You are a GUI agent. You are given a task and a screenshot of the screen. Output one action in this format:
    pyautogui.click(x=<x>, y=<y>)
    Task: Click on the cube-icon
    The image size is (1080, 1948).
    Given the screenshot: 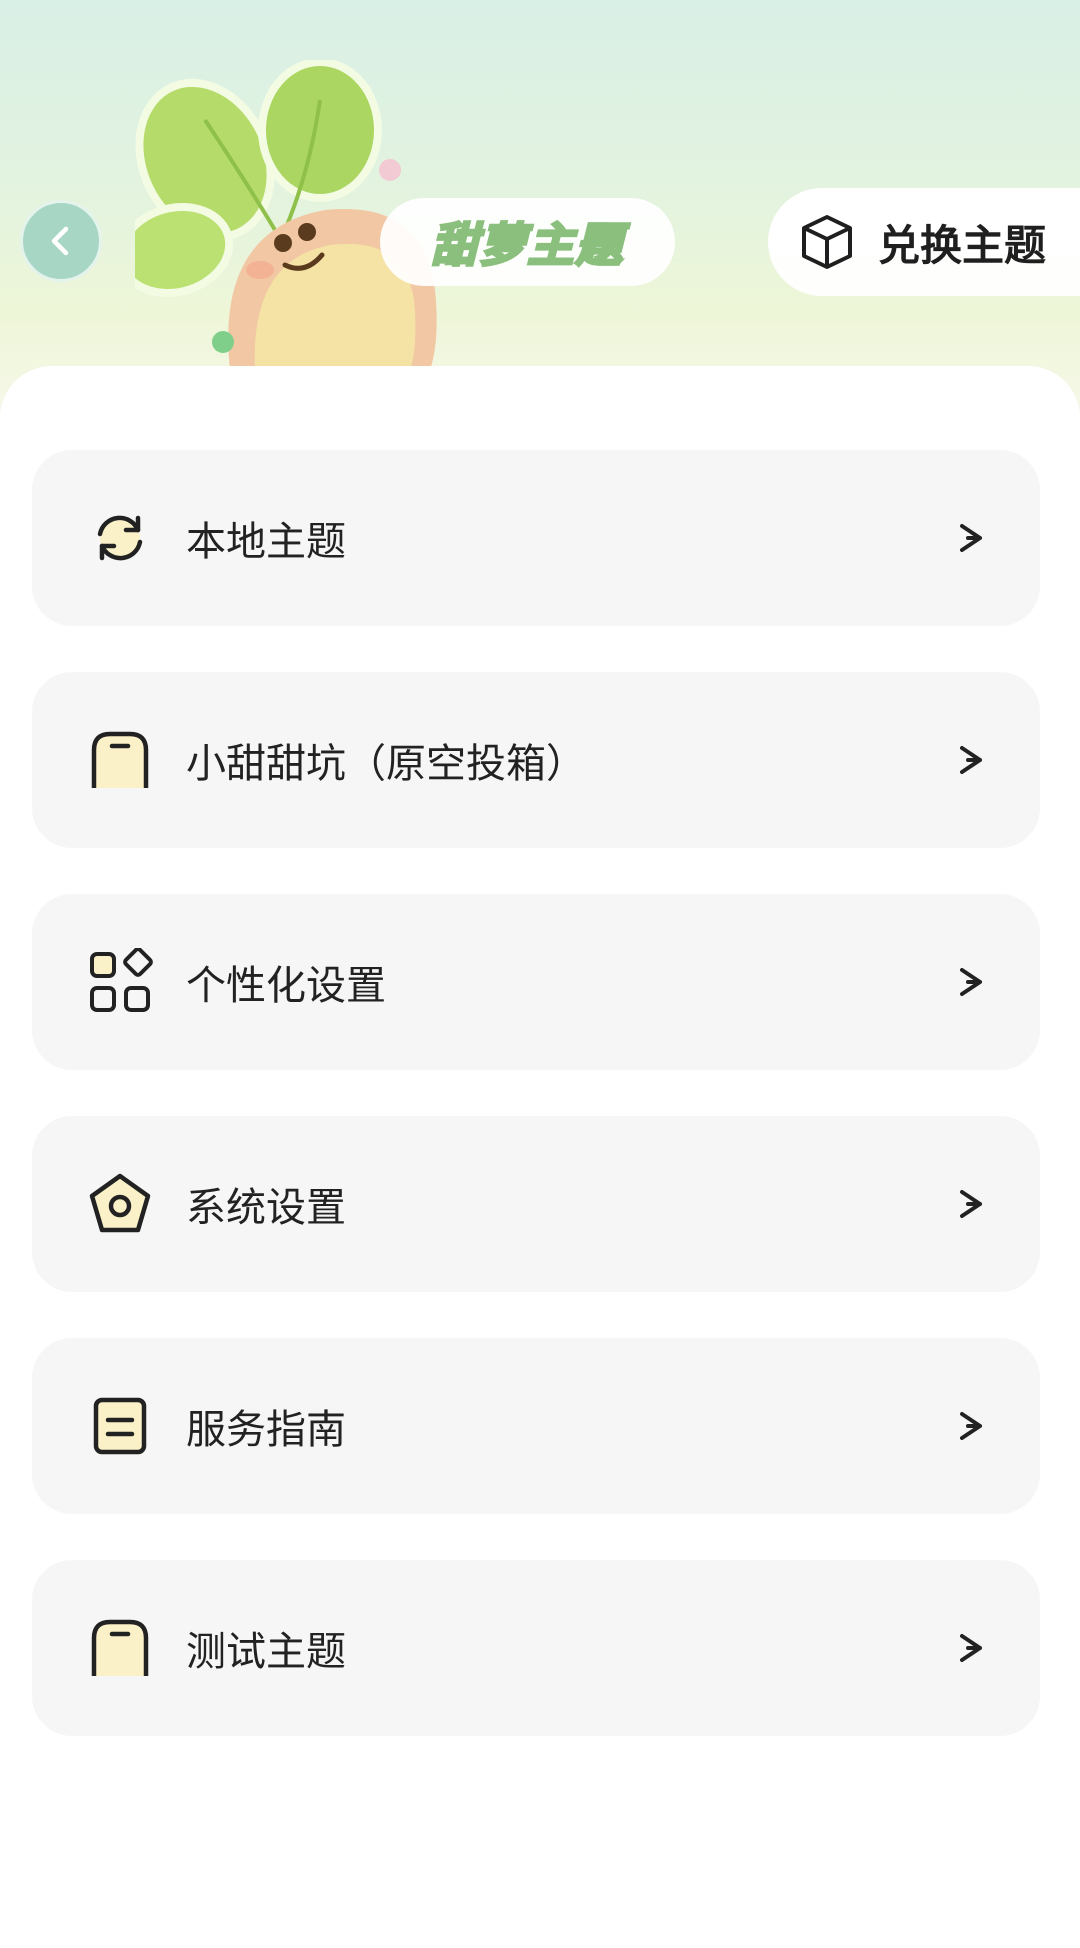 What is the action you would take?
    pyautogui.click(x=827, y=242)
    